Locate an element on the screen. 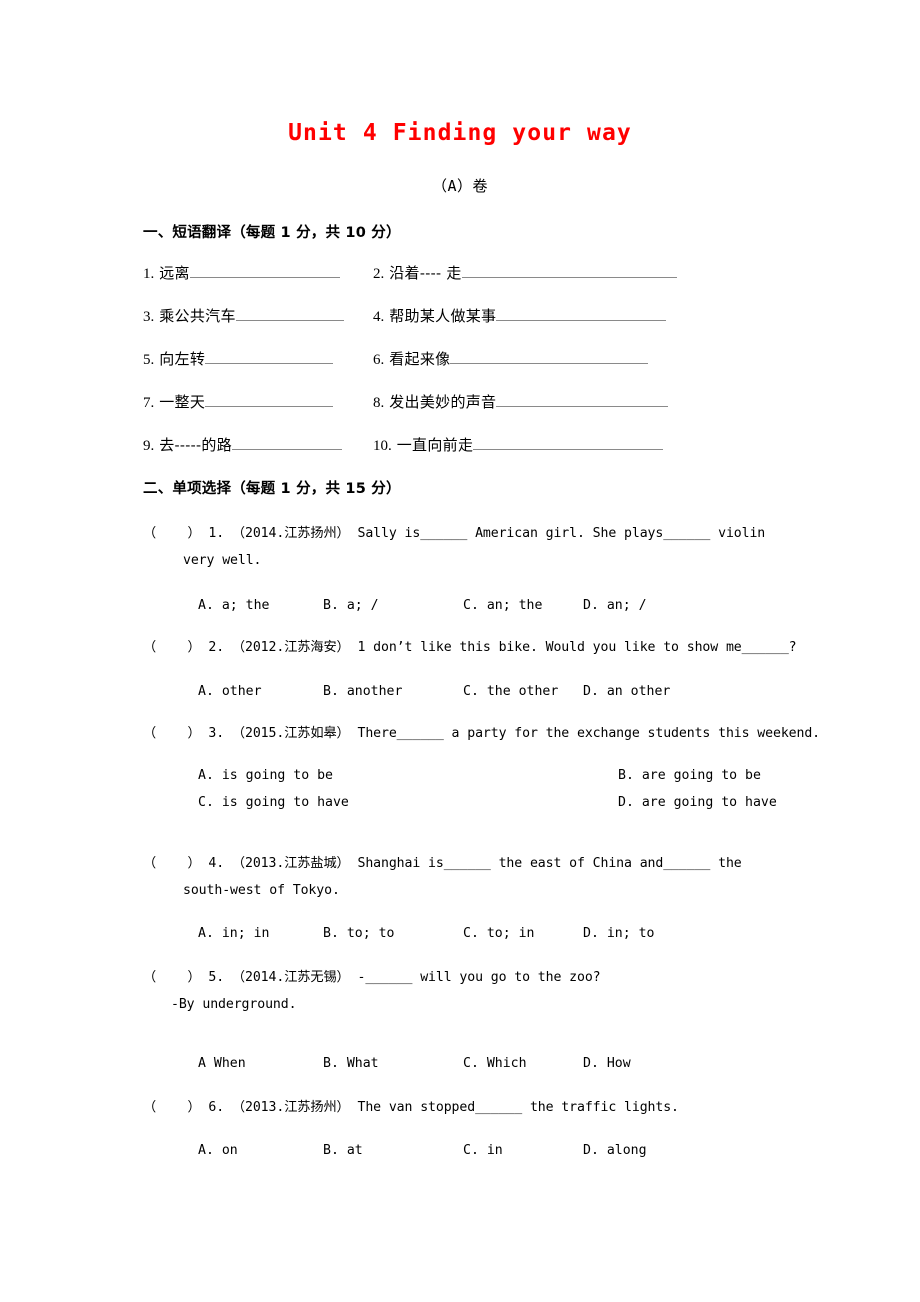 The height and width of the screenshot is (1302, 920). translation-item-prompt: 发出美妙的声音 is located at coordinates (443, 402).